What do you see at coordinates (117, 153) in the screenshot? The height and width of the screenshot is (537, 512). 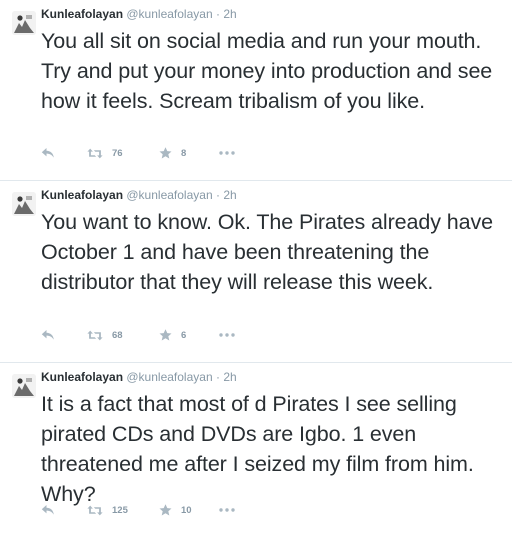 I see `retweet-count: 76` at bounding box center [117, 153].